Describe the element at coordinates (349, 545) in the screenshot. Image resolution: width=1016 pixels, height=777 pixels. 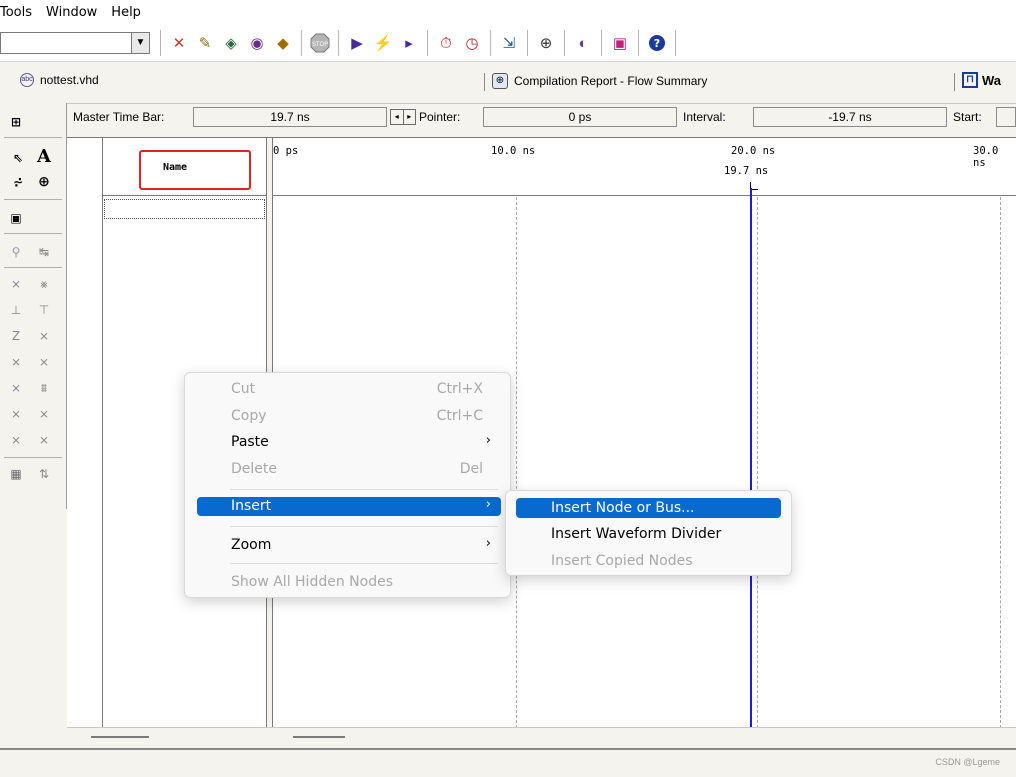
I see `menu-item-zoom: Zoom ›` at that location.